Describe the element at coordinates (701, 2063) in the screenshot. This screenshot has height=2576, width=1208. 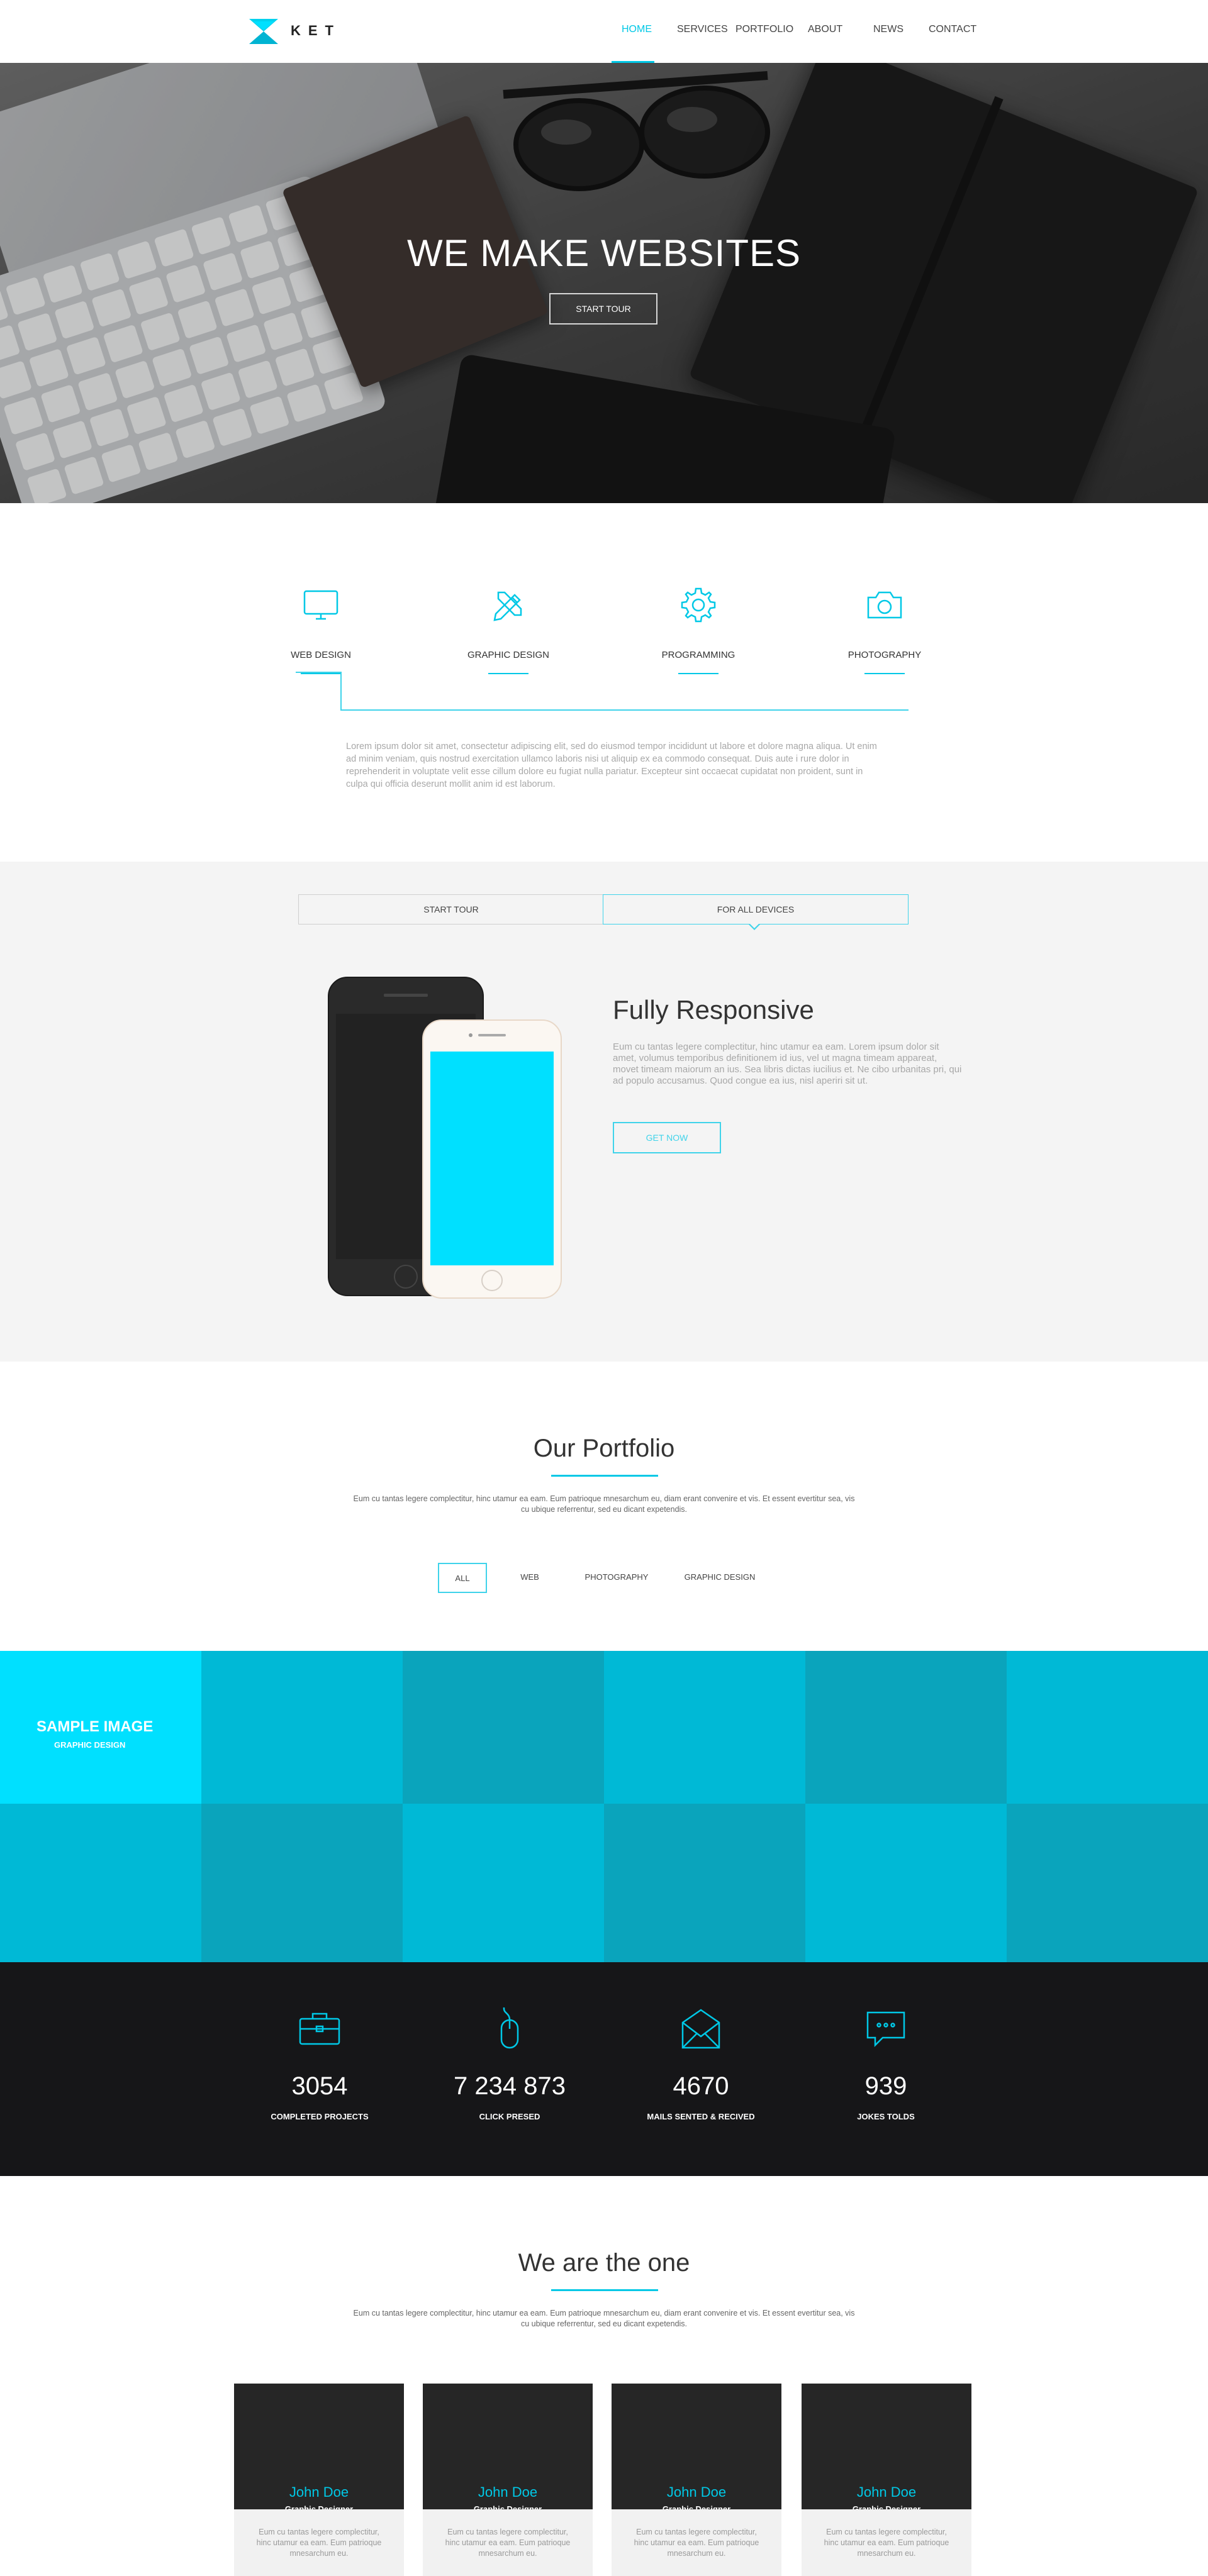
I see `stat-mails: 4670 MAILS SENTED & RECIVED` at that location.